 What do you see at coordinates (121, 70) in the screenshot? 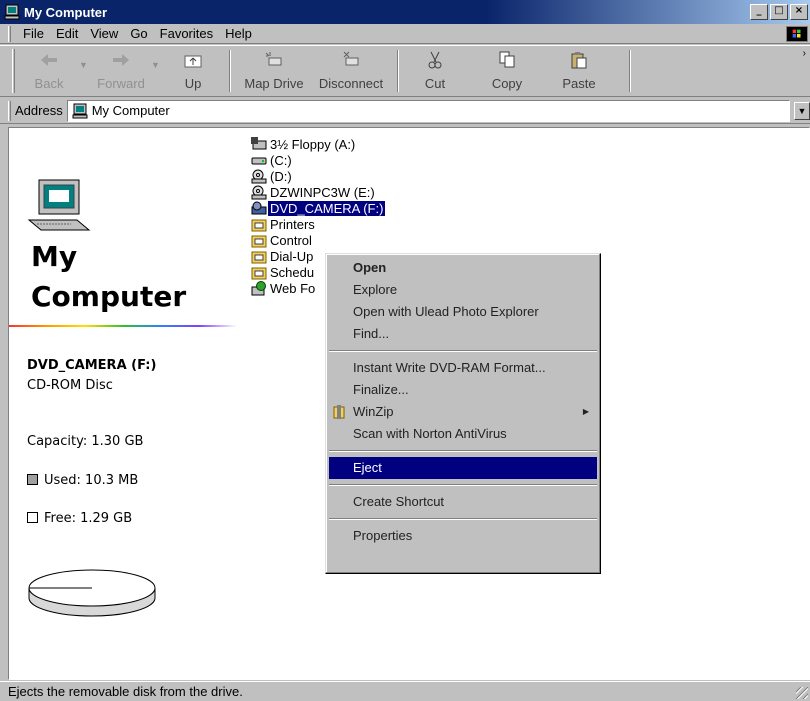
I see `forward-button: Forward` at bounding box center [121, 70].